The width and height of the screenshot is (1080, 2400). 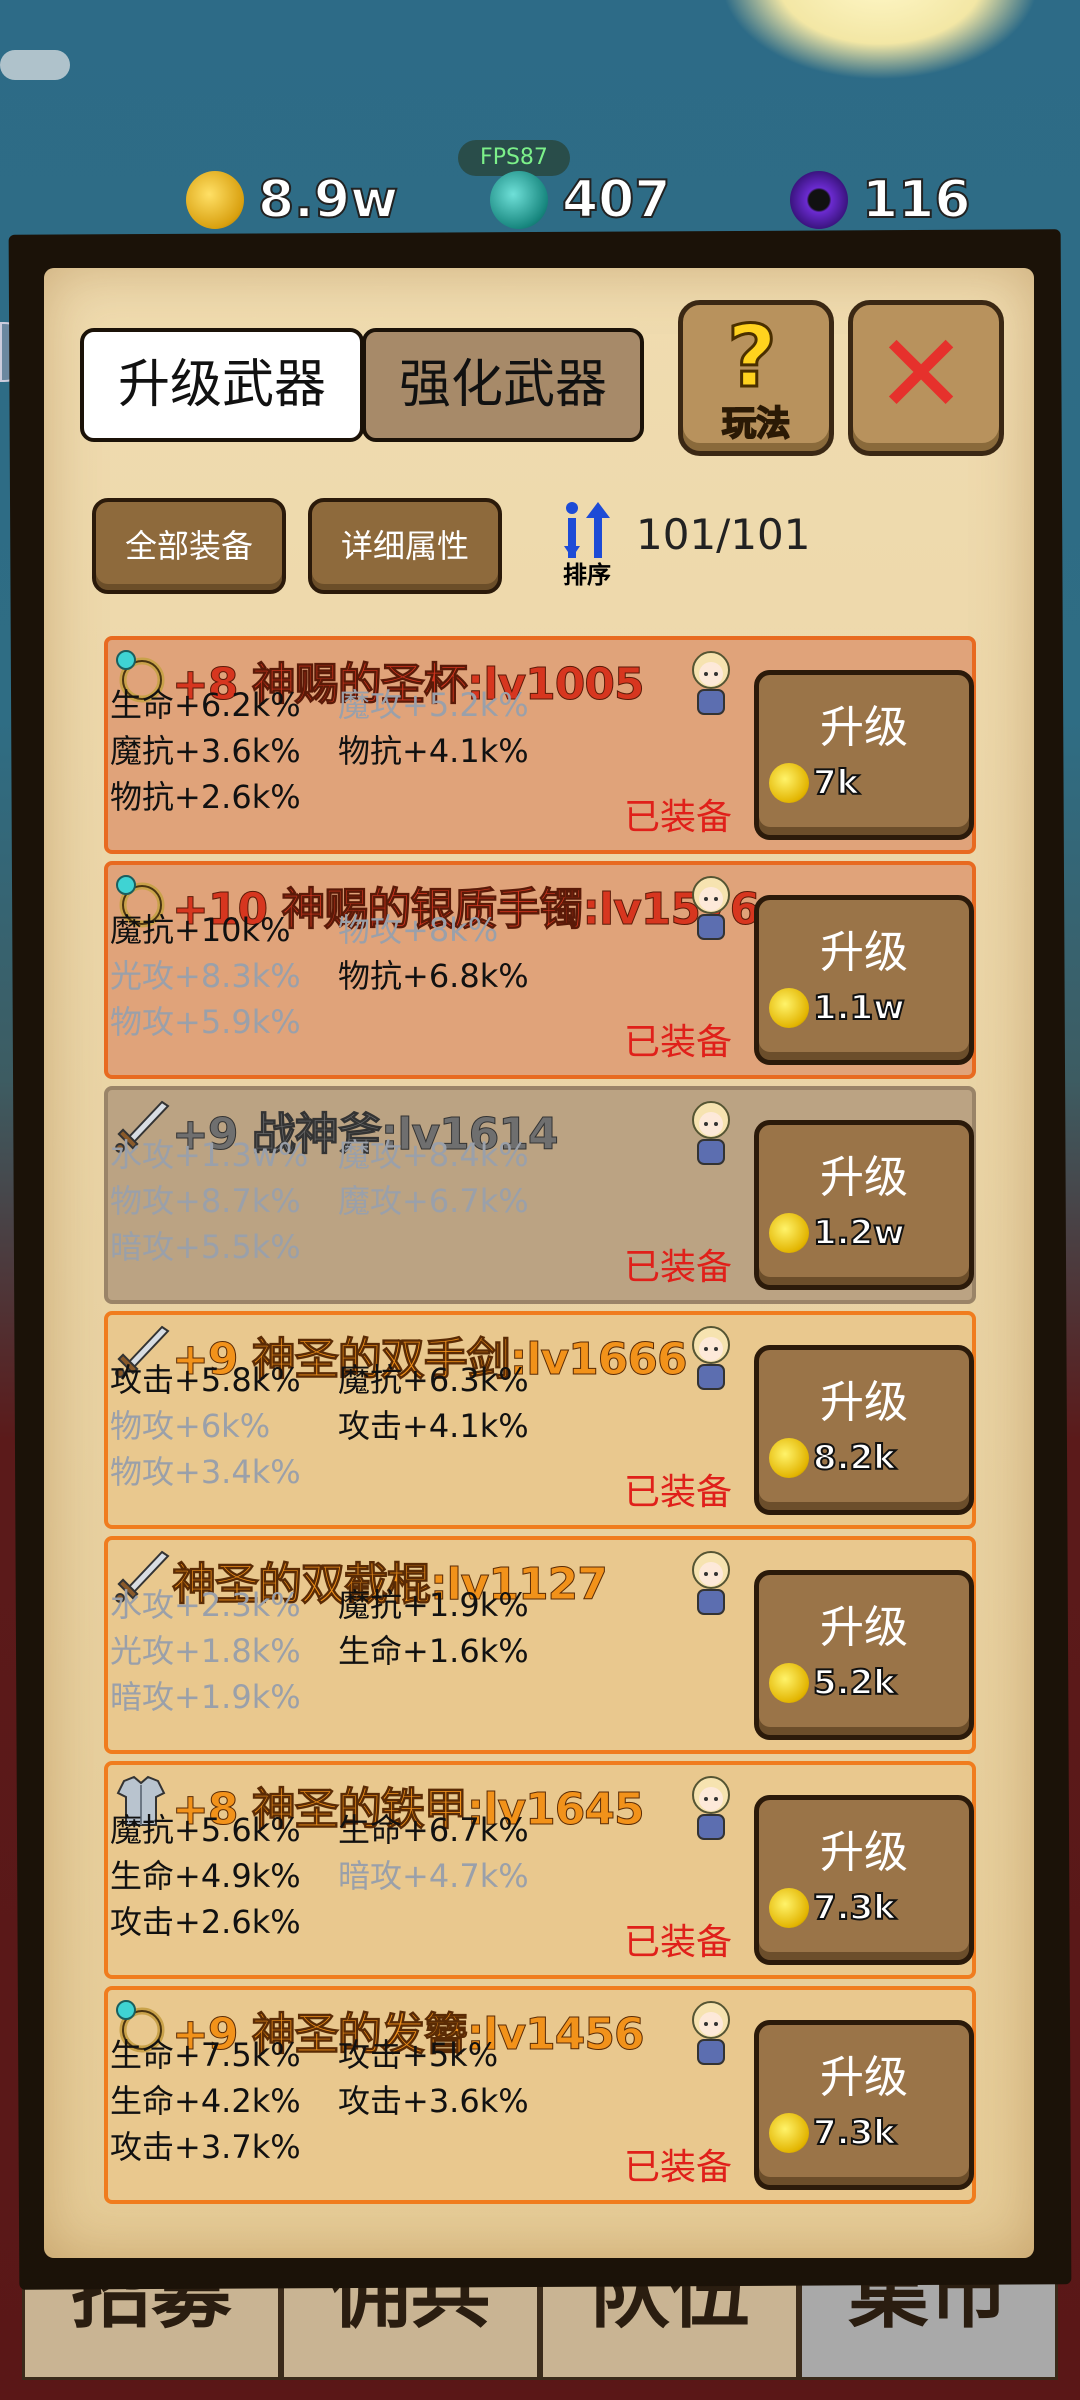 What do you see at coordinates (723, 534) in the screenshot?
I see `item-count: 101/101` at bounding box center [723, 534].